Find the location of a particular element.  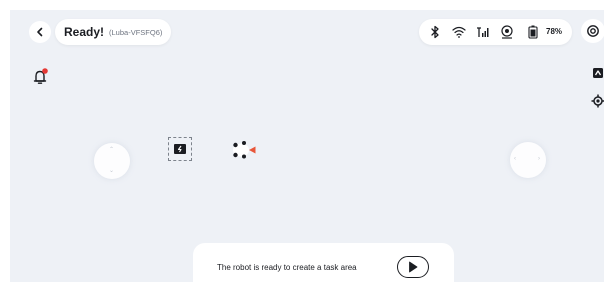

right-joystick: ‹ › is located at coordinates (528, 160).